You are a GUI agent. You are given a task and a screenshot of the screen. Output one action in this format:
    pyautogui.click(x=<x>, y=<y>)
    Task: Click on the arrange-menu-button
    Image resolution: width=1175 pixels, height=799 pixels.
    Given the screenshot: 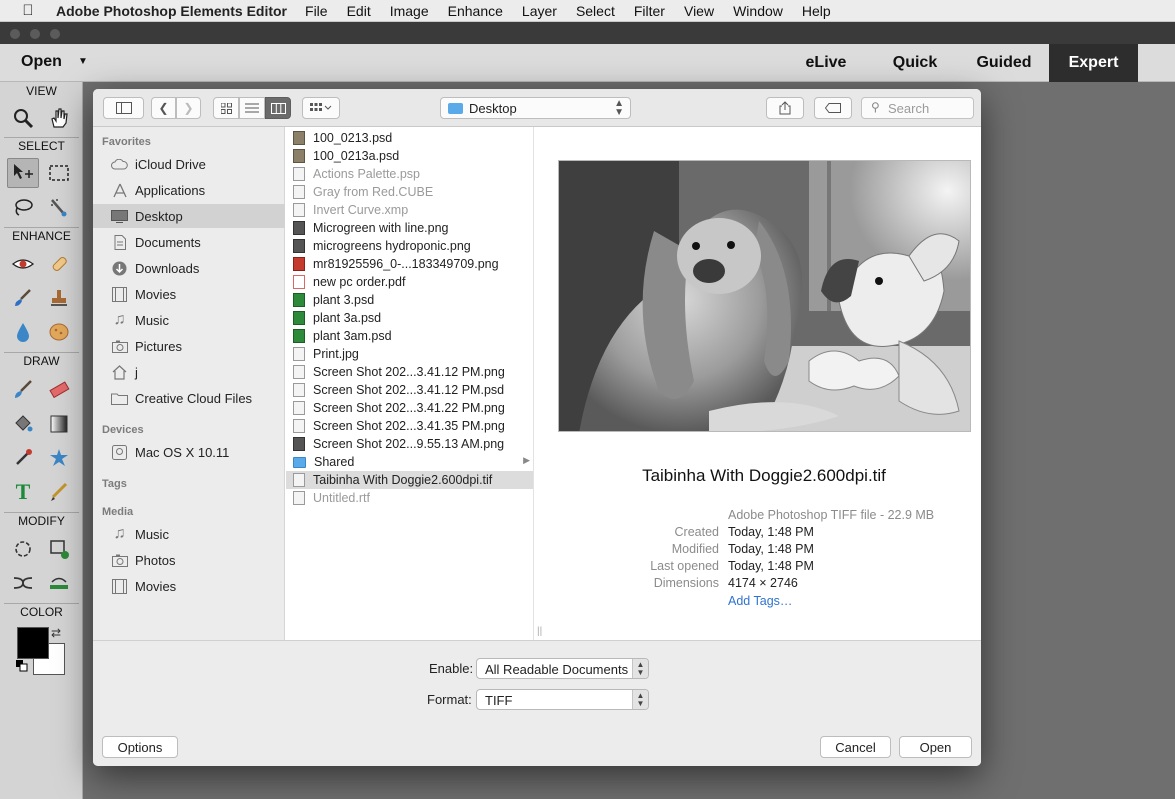 What is the action you would take?
    pyautogui.click(x=321, y=108)
    